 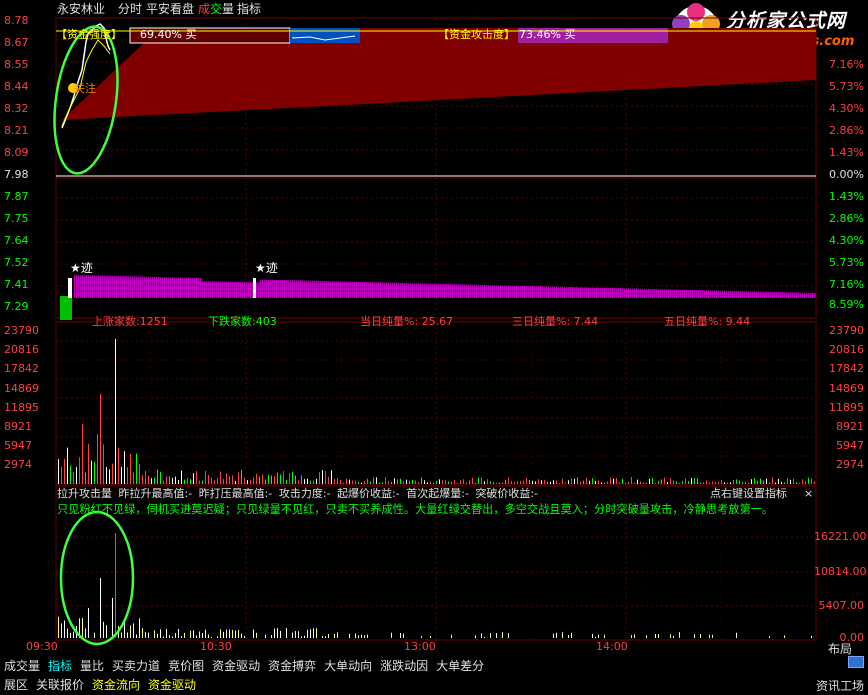 I want to click on day-net-volume: 当日纯量%: 25.67, so click(x=407, y=321).